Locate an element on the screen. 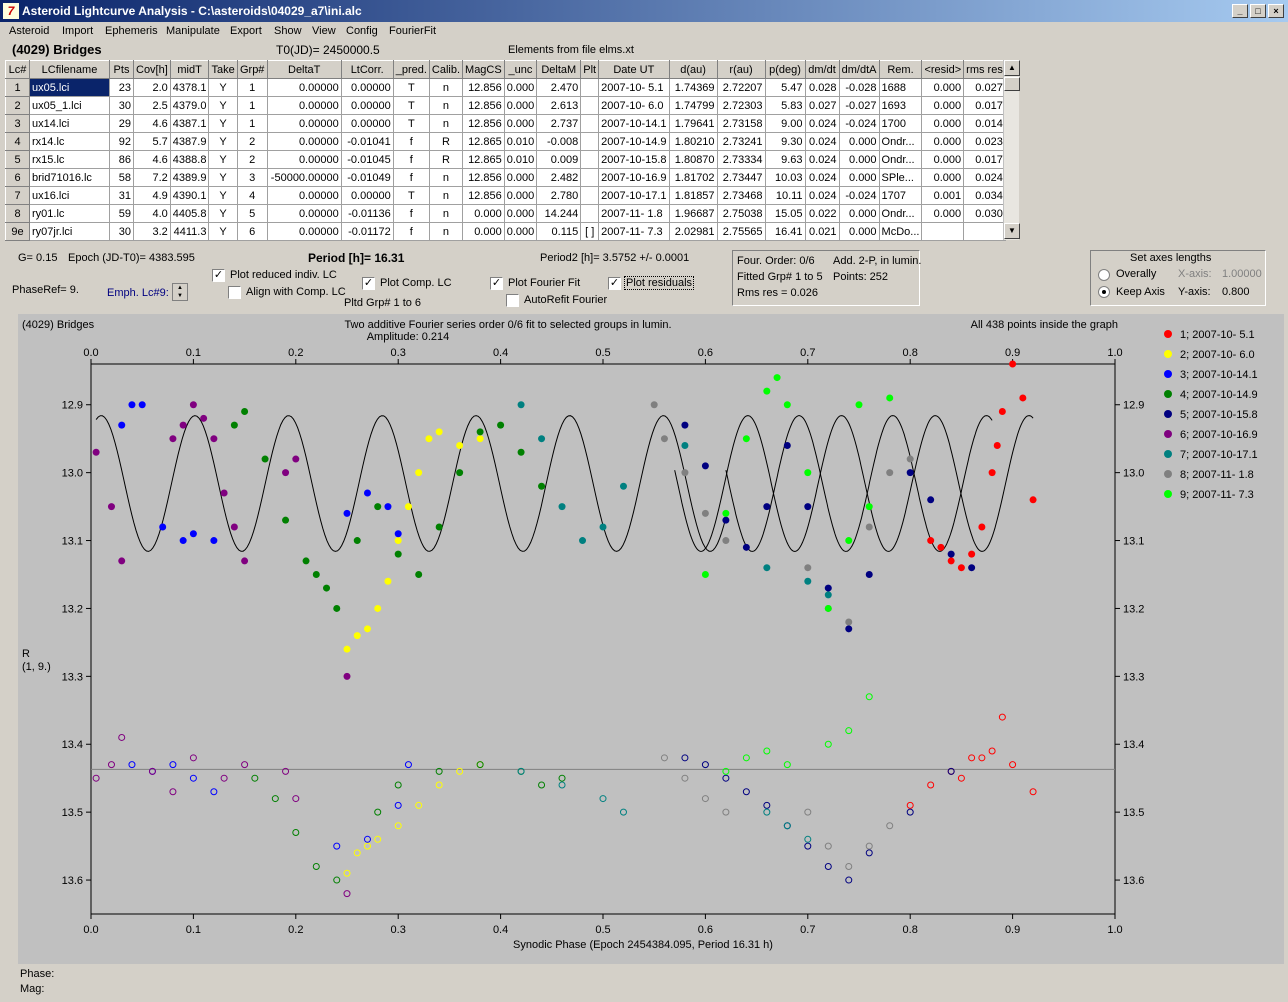 This screenshot has width=1288, height=1002. column-header: rms res is located at coordinates (984, 69).